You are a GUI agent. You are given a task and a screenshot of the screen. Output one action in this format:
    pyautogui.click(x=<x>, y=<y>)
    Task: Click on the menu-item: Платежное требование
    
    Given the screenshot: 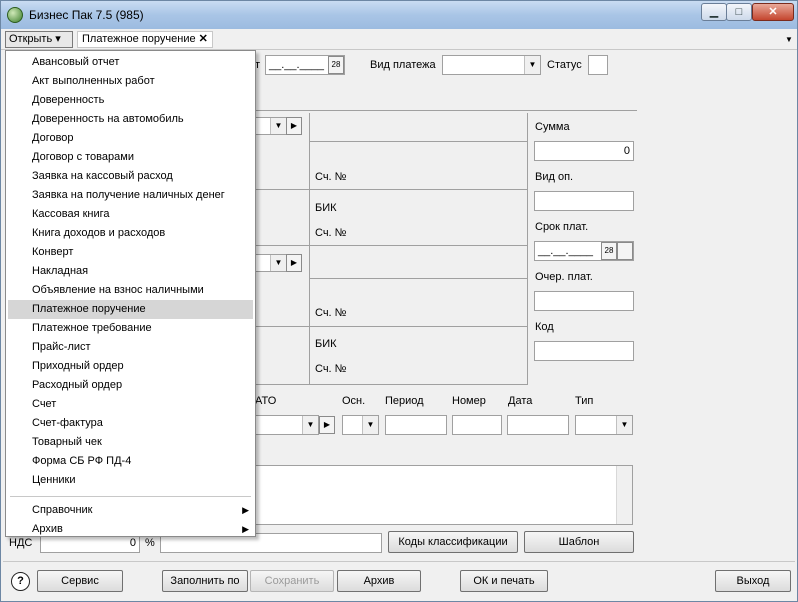 What is the action you would take?
    pyautogui.click(x=130, y=328)
    